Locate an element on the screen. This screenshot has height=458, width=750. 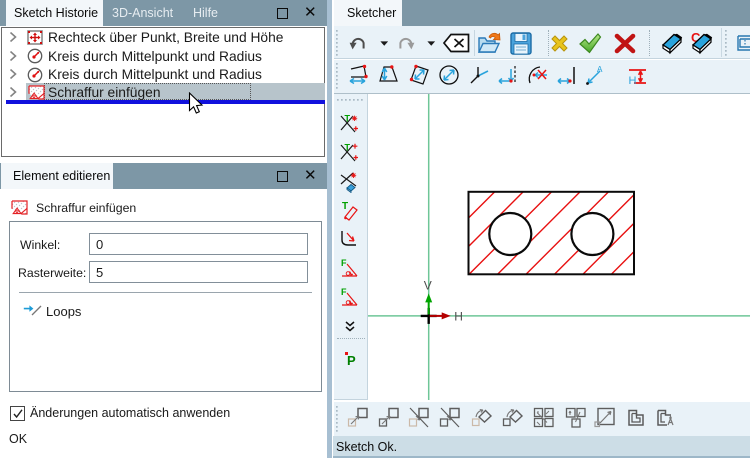
svg-text: A is located at coordinates (600, 70).